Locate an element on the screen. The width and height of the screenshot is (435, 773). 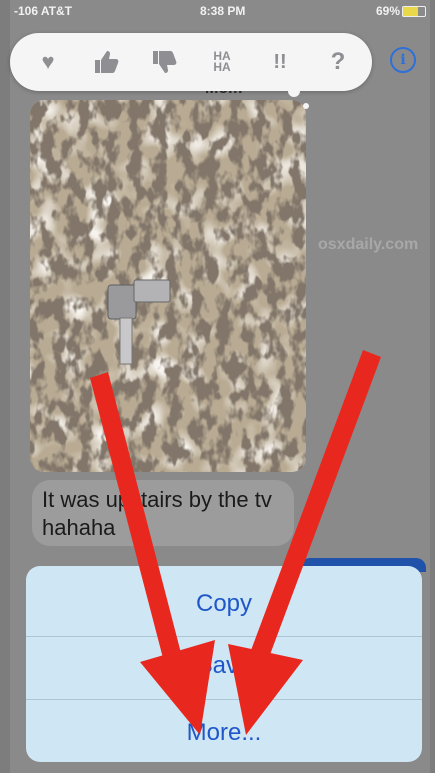
message-bubble: It was upstairs by the tv hahaha is located at coordinates (163, 513).